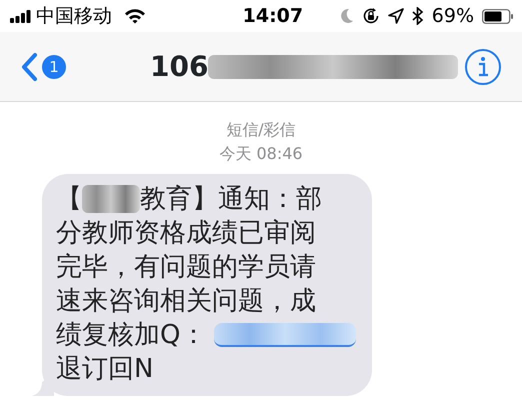  What do you see at coordinates (186, 267) in the screenshot?
I see `message-text: 完毕，有问题的学员请` at bounding box center [186, 267].